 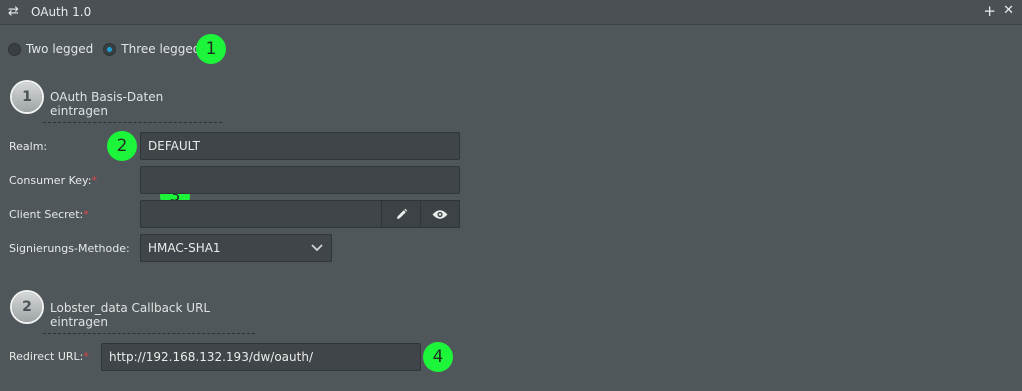 I want to click on swap-arrows-icon: ⇄, so click(x=13, y=11).